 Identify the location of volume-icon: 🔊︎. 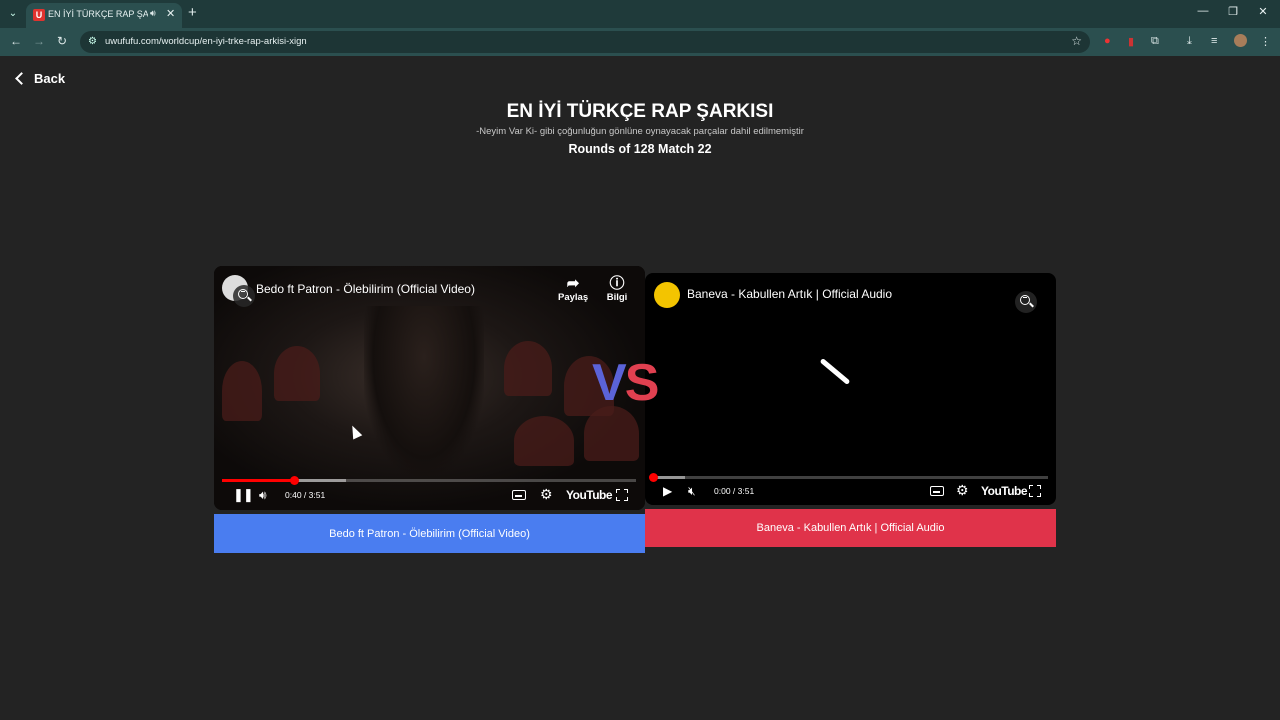
(263, 495).